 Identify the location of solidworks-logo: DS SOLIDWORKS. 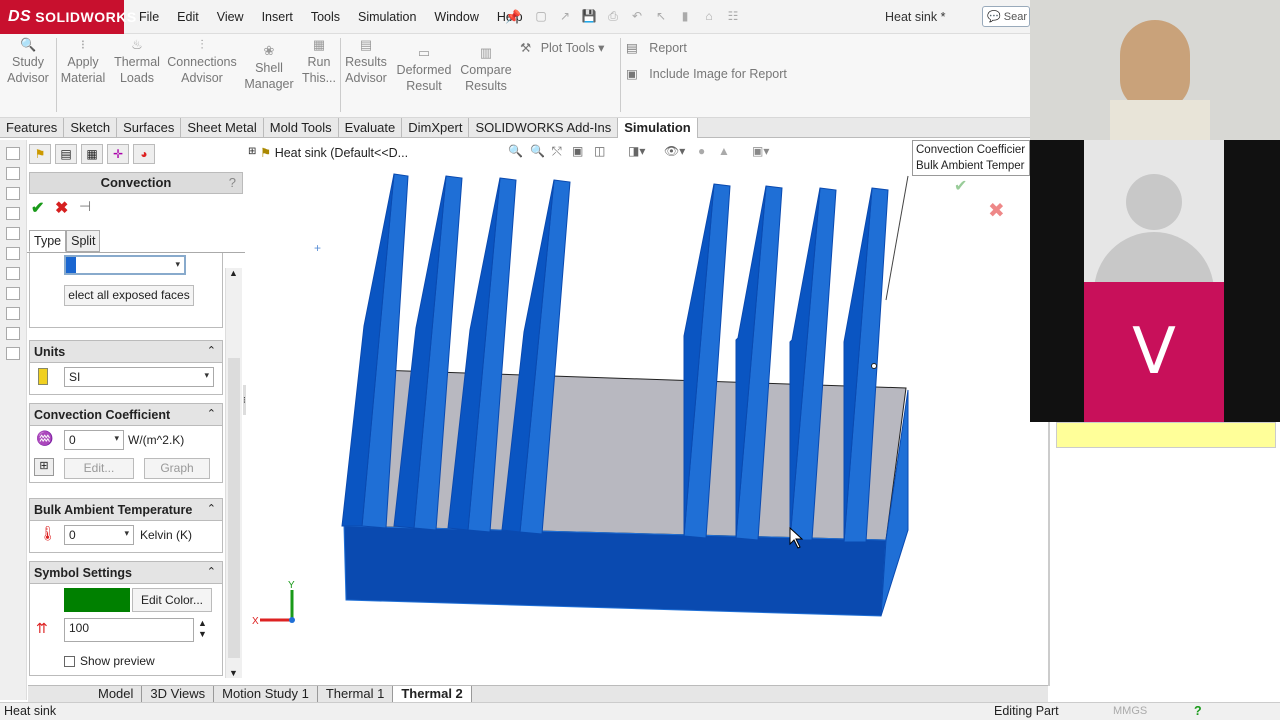
(68, 17).